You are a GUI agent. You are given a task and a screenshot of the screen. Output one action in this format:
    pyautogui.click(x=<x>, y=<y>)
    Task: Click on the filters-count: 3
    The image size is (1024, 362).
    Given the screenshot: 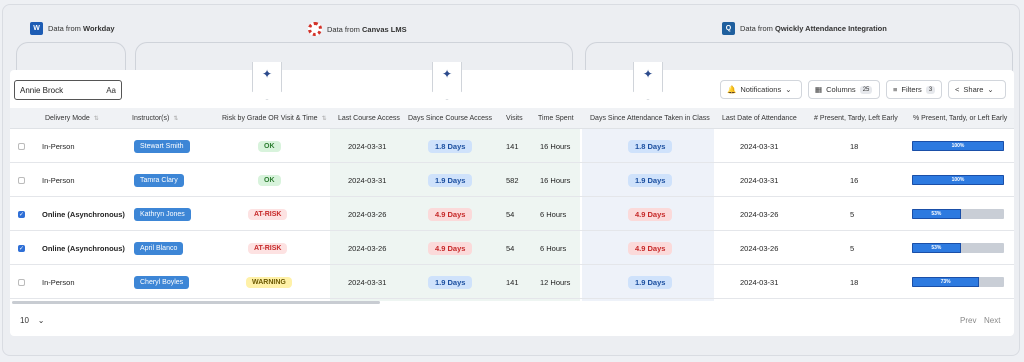 What is the action you would take?
    pyautogui.click(x=930, y=89)
    